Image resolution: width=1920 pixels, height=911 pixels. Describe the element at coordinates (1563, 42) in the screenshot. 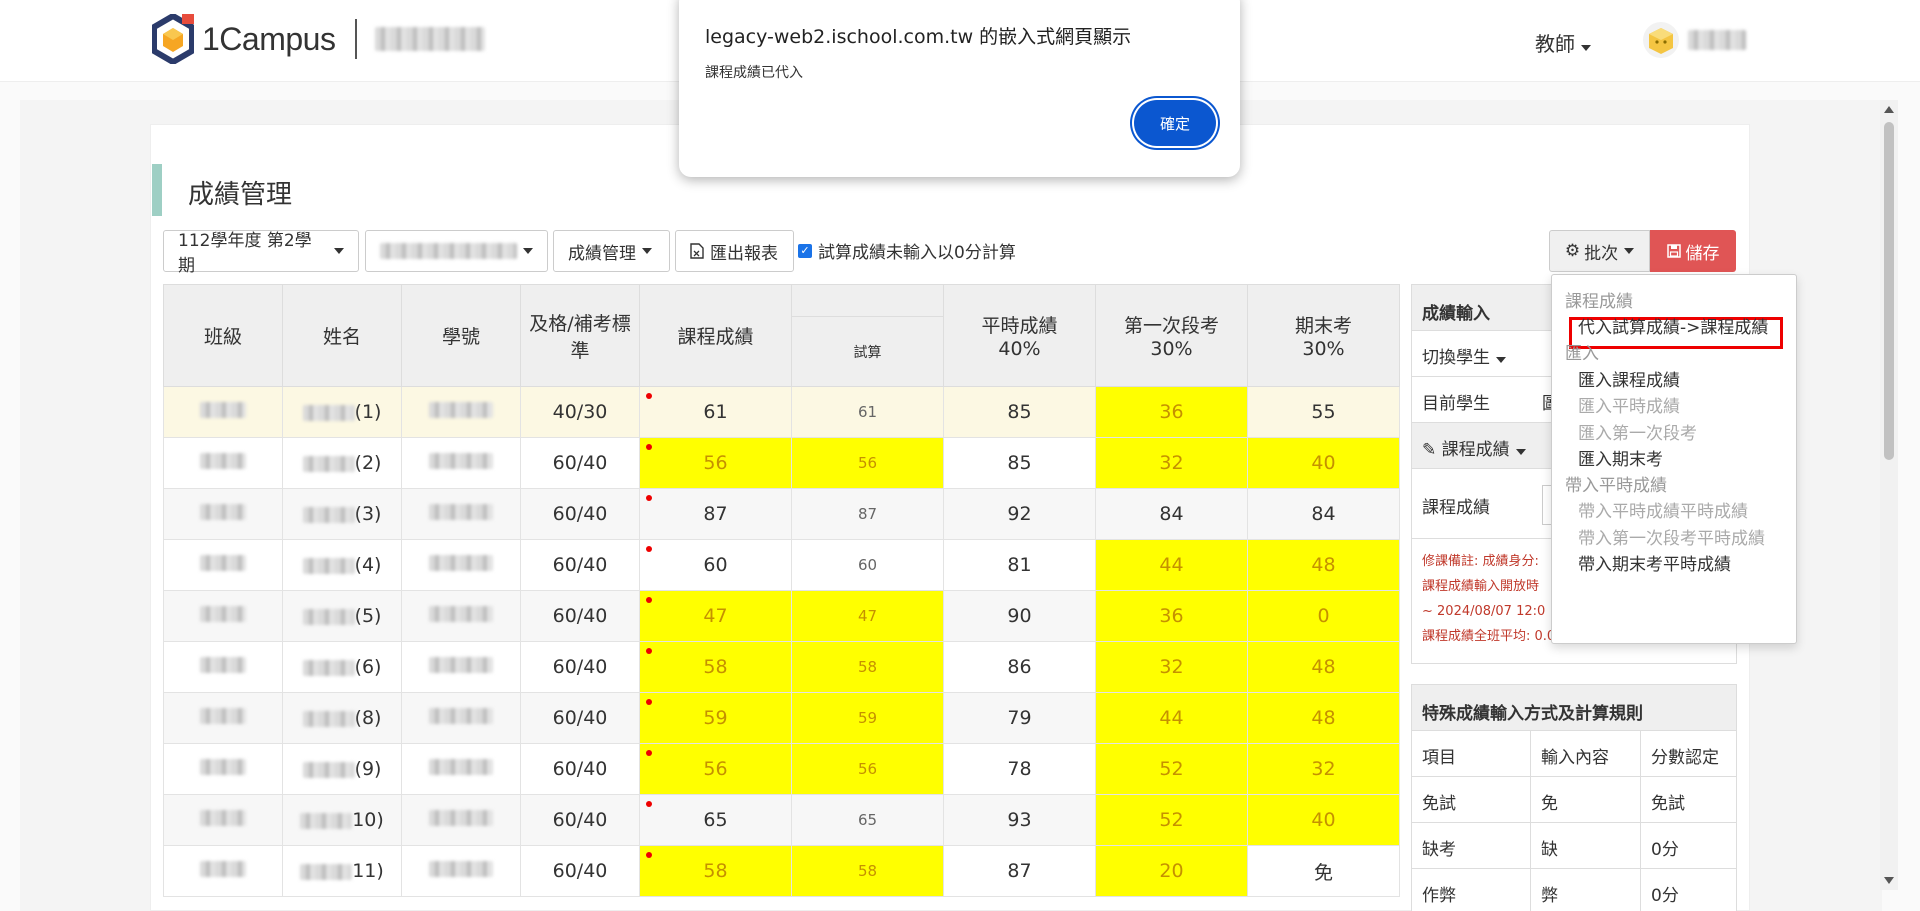

I see `role-dropdown: 教師` at that location.